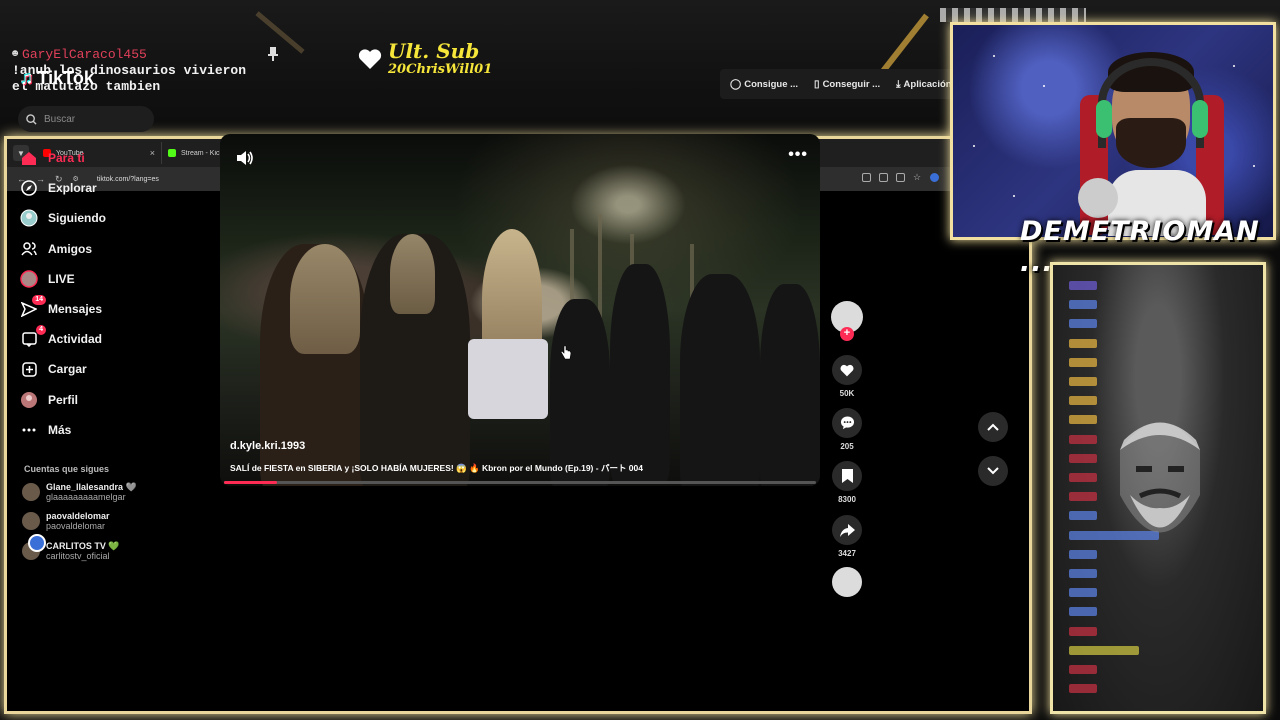 Image resolution: width=1280 pixels, height=720 pixels. What do you see at coordinates (33, 336) in the screenshot?
I see `activity-icon: 4` at bounding box center [33, 336].